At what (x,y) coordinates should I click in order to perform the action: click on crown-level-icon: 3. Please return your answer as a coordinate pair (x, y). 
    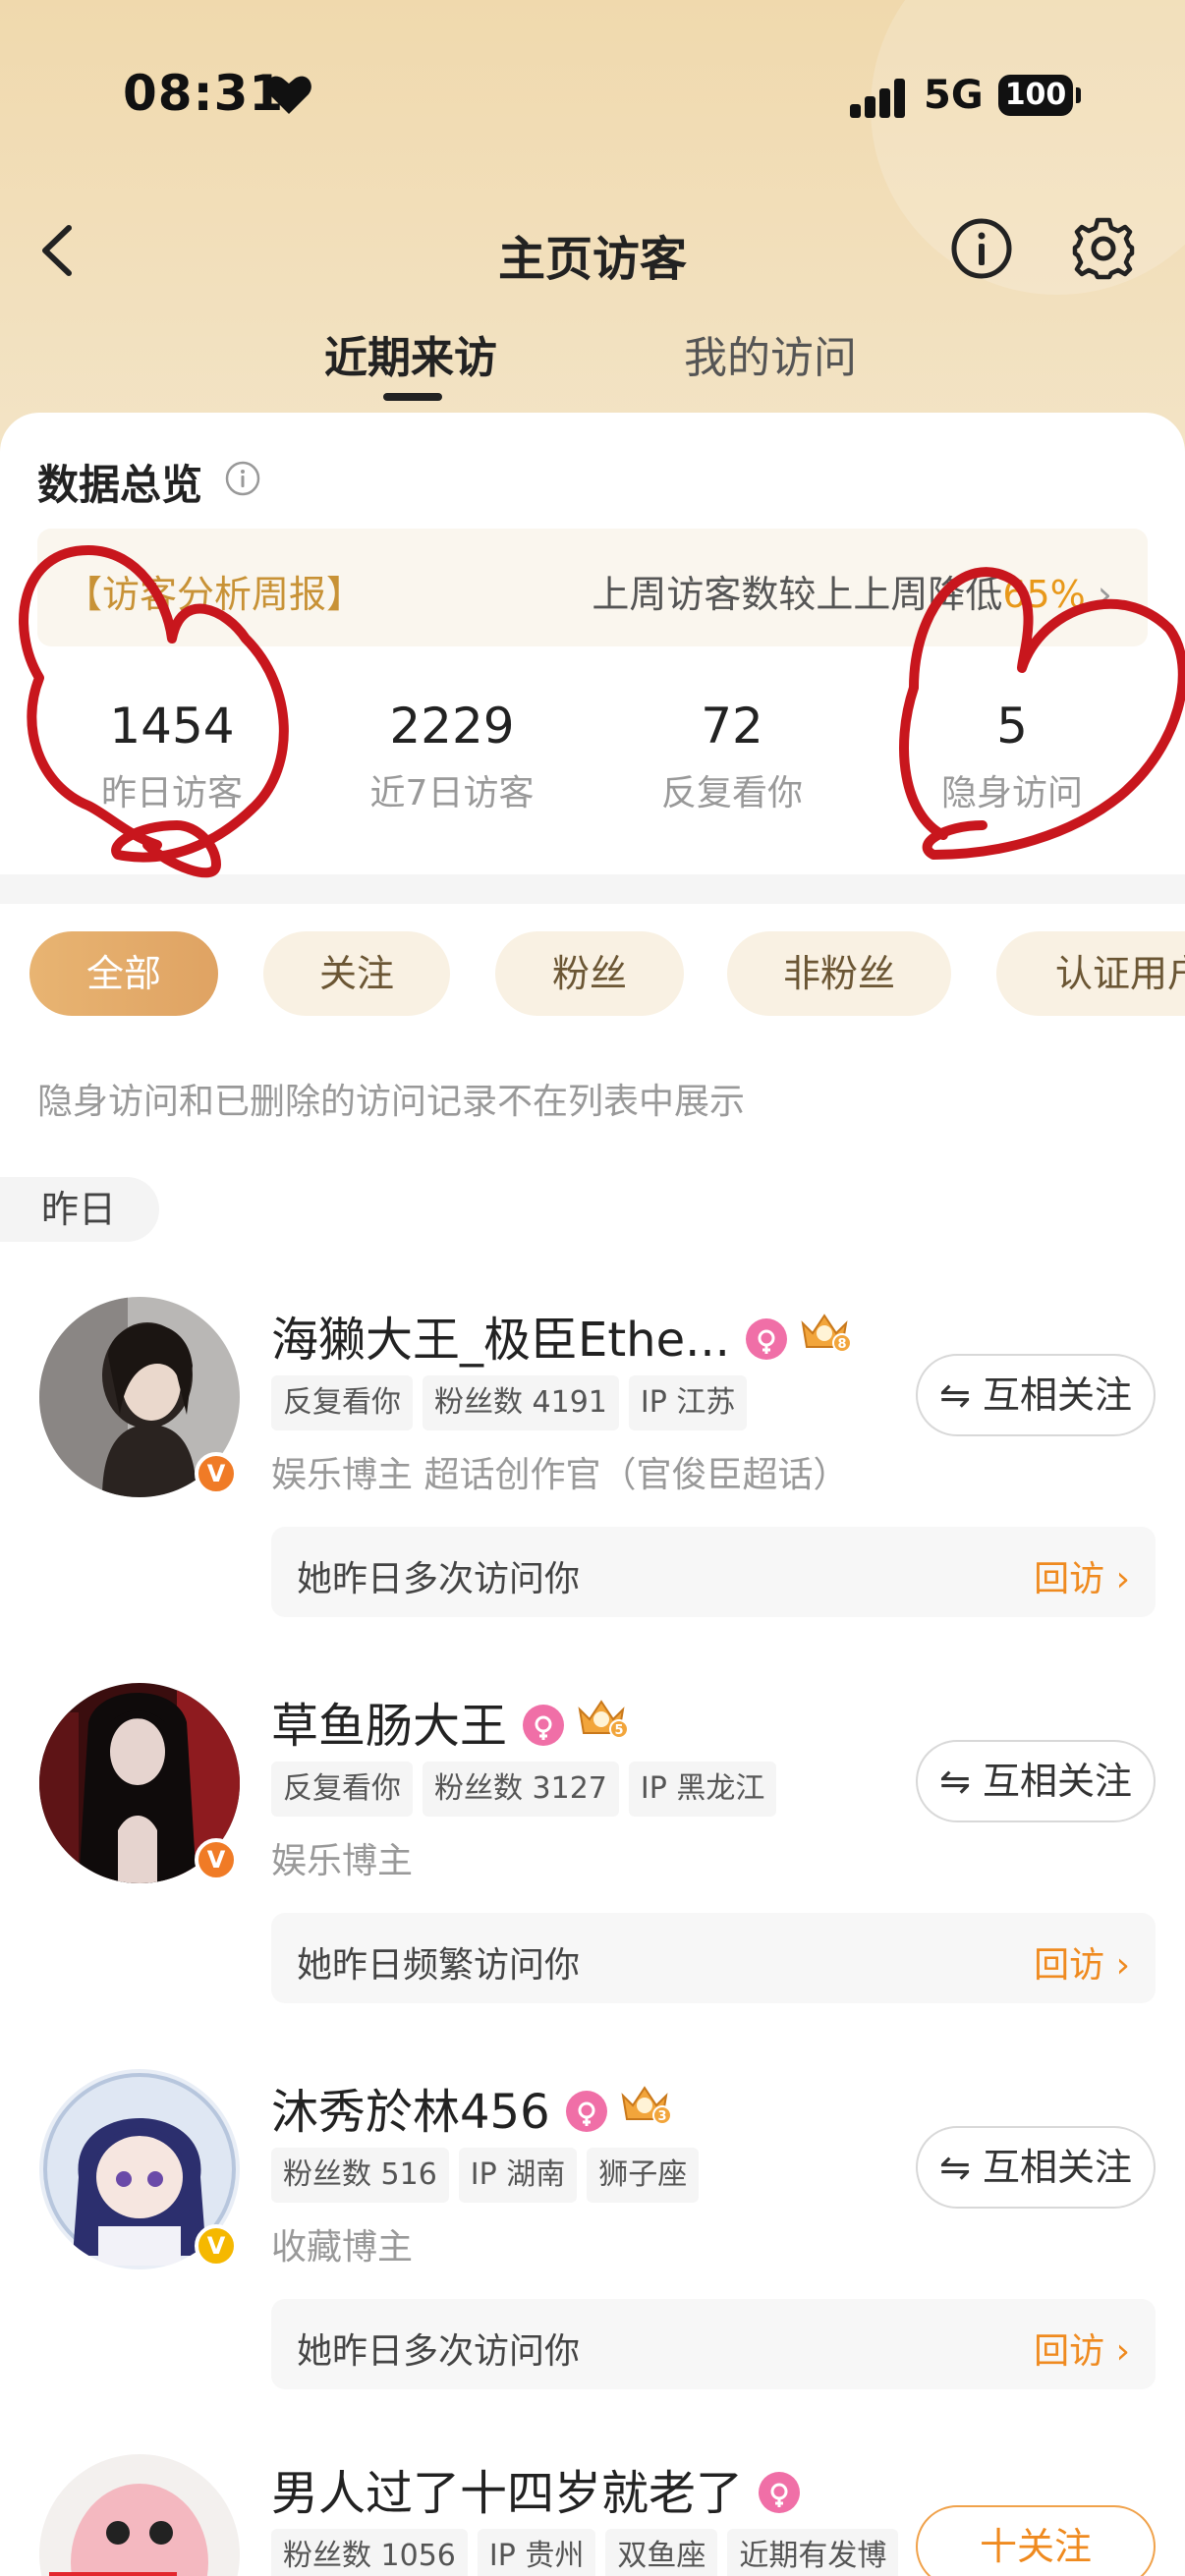
    Looking at the image, I should click on (645, 2109).